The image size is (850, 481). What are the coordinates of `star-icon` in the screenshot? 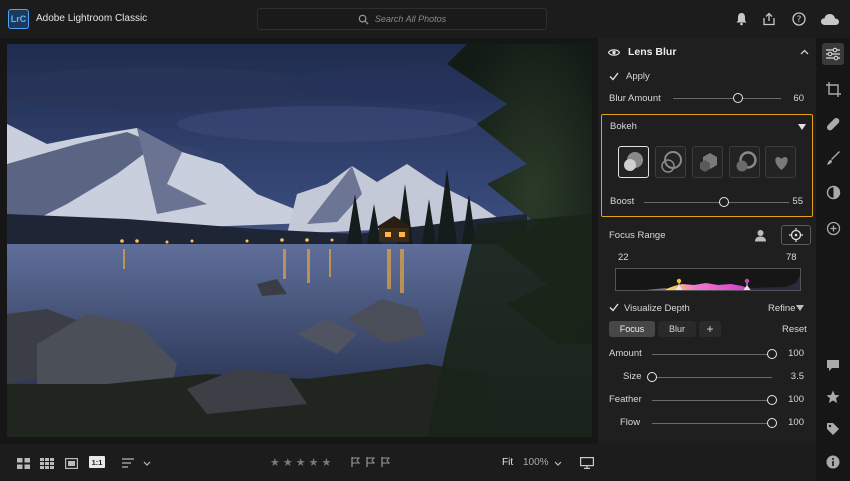 It's located at (833, 397).